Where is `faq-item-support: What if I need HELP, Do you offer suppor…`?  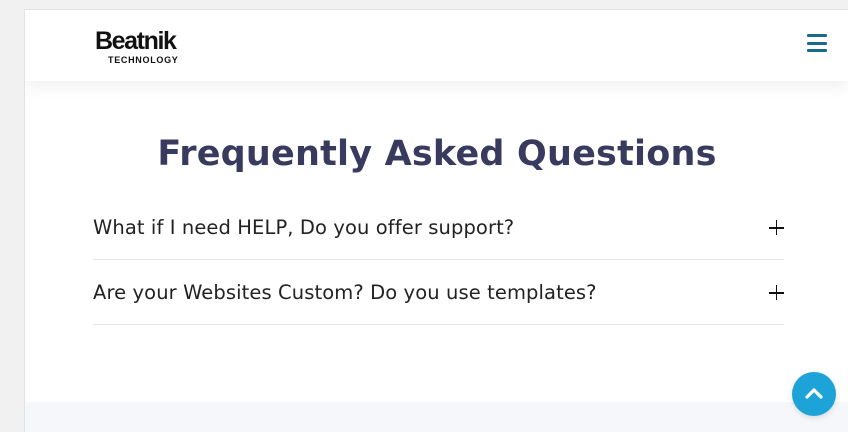 faq-item-support: What if I need HELP, Do you offer suppor… is located at coordinates (438, 227).